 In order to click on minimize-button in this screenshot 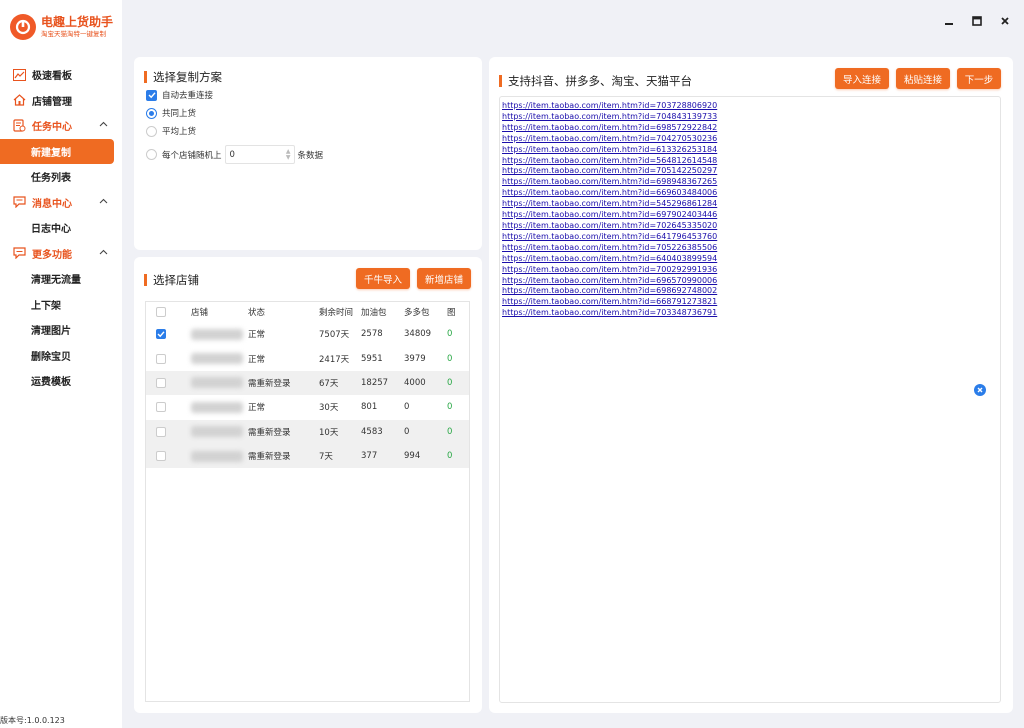, I will do `click(949, 21)`.